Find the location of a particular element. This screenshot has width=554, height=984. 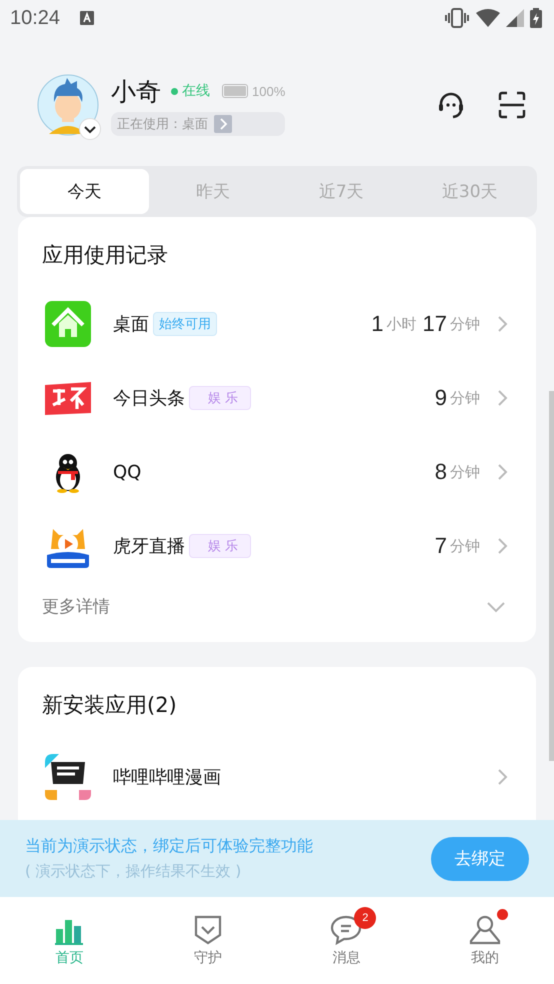

keyboard-notification-icon is located at coordinates (87, 18).